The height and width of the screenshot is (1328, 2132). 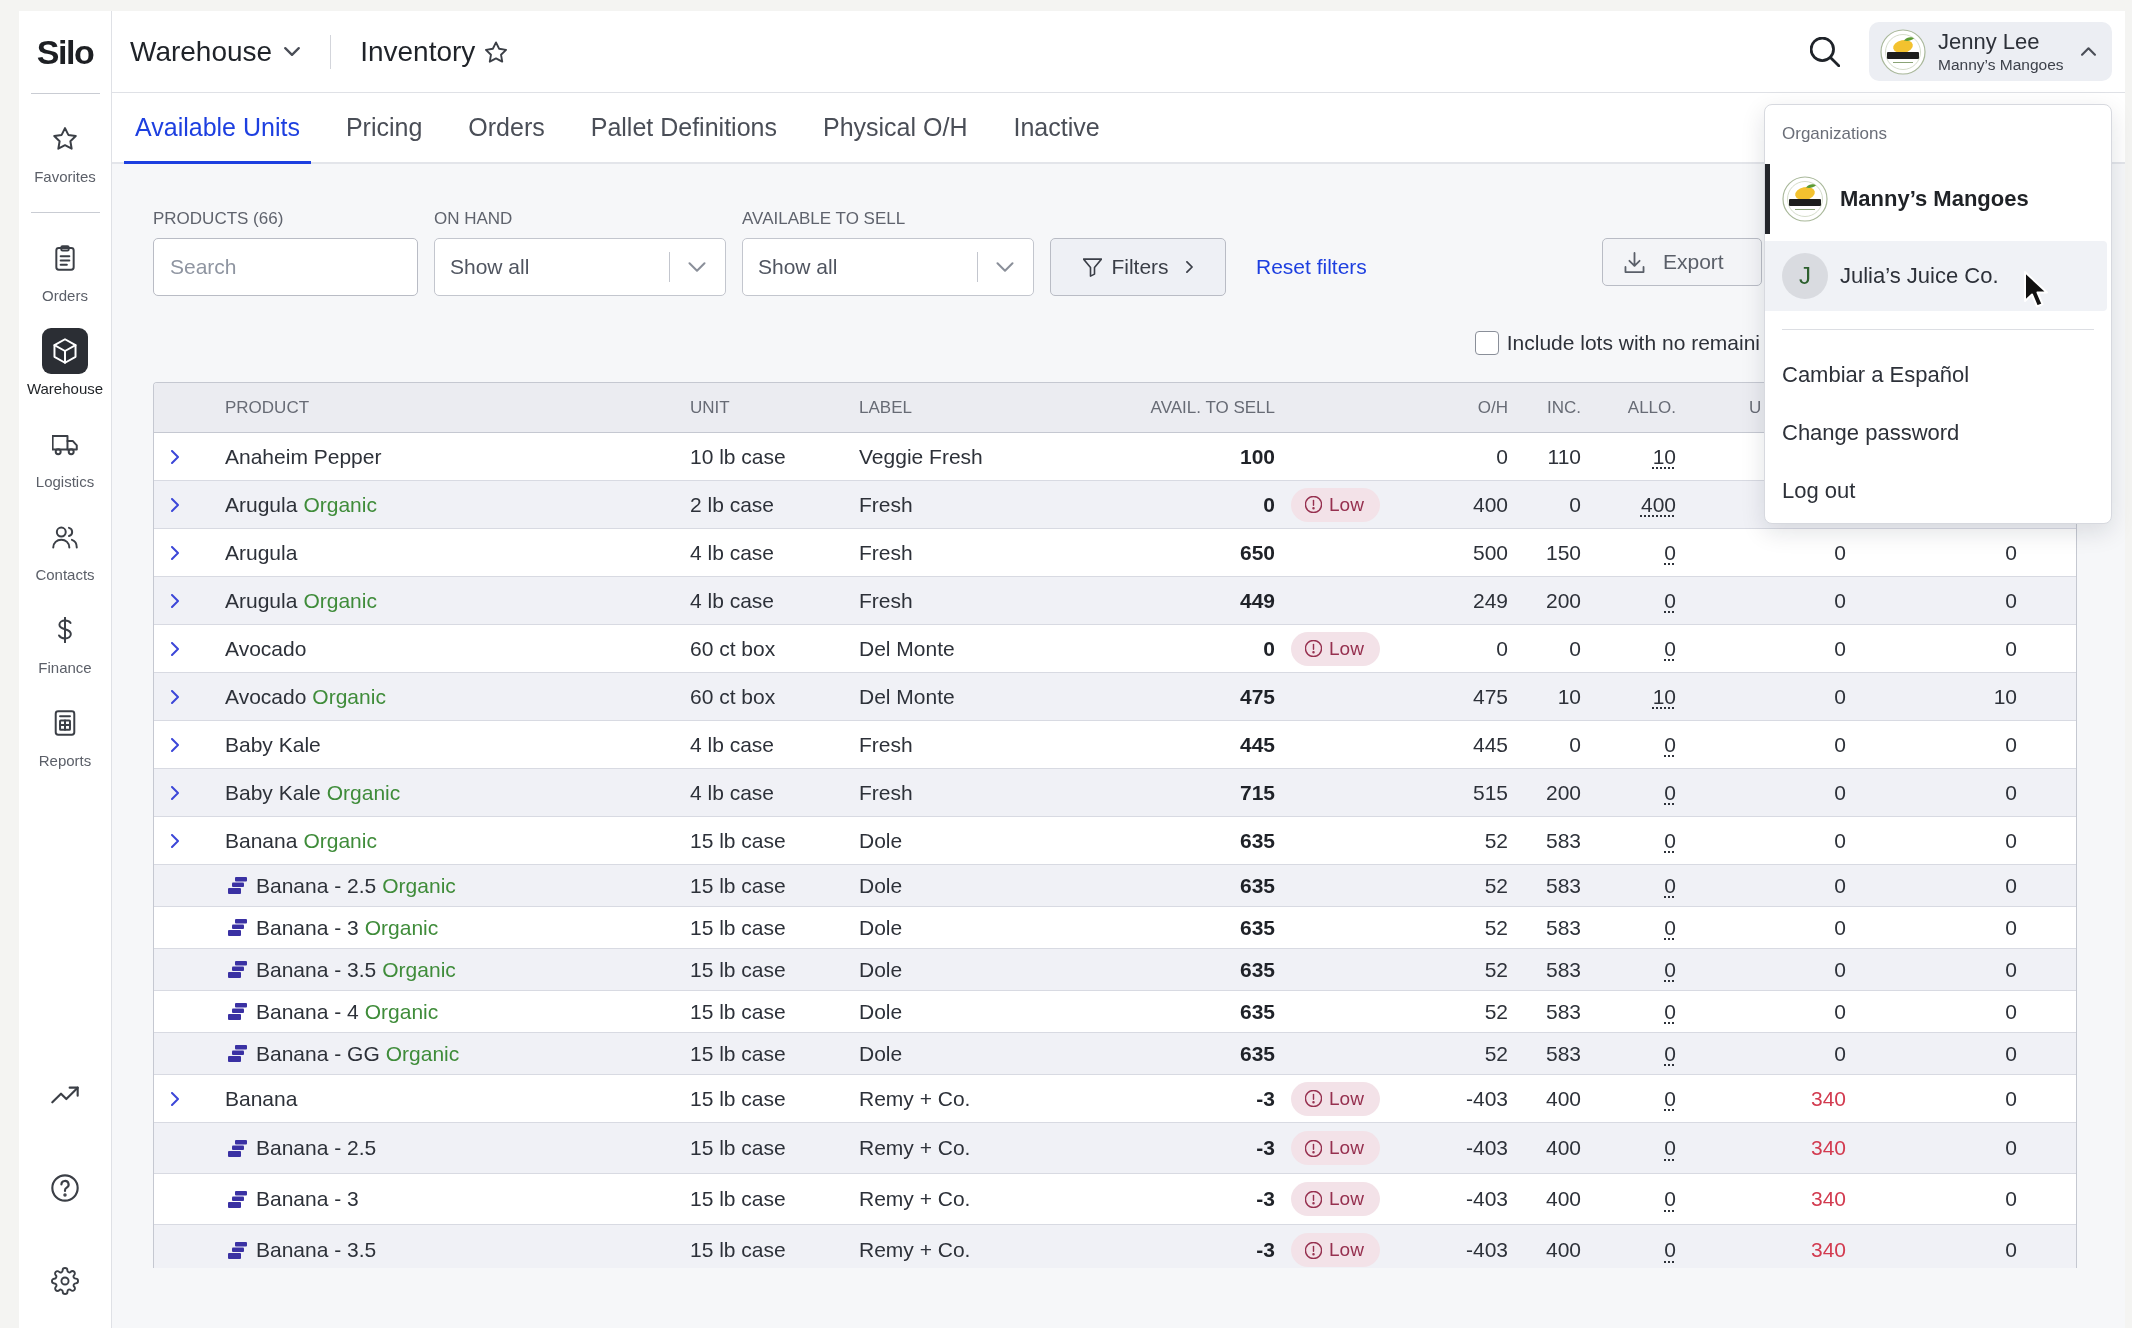 What do you see at coordinates (65, 351) in the screenshot?
I see `cube-icon` at bounding box center [65, 351].